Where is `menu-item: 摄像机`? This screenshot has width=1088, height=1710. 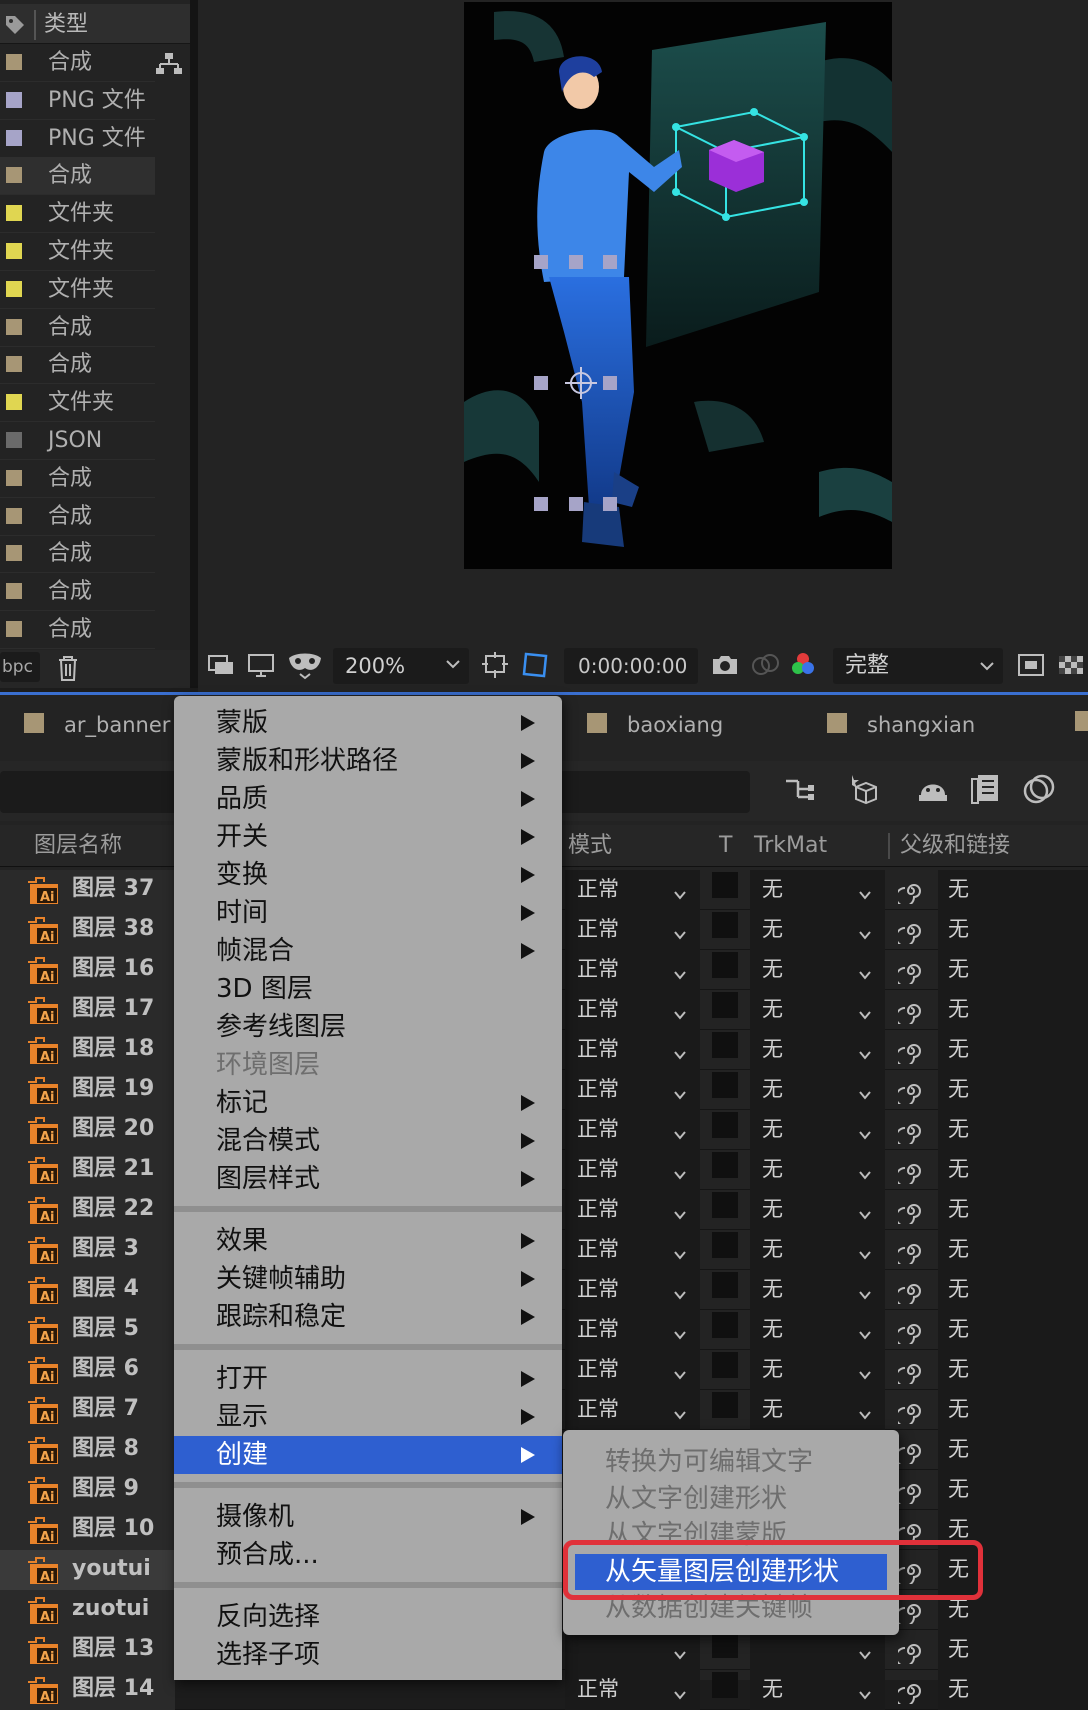
menu-item: 摄像机 is located at coordinates (368, 1517).